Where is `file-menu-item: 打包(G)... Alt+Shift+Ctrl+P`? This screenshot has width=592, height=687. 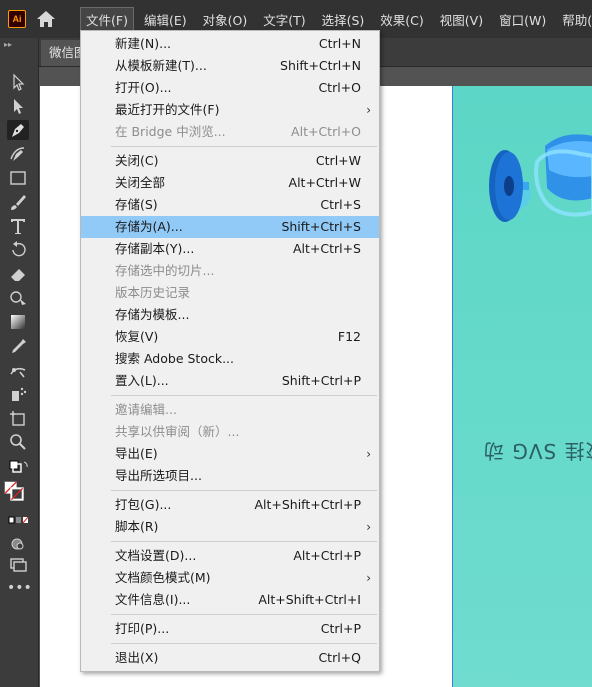
file-menu-item: 打包(G)... Alt+Shift+Ctrl+P is located at coordinates (230, 505).